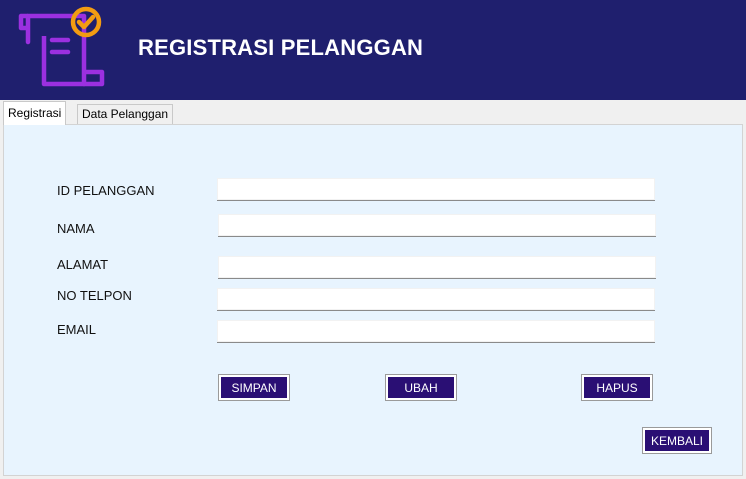 The image size is (746, 479). I want to click on id-pelanggan-input, so click(436, 189).